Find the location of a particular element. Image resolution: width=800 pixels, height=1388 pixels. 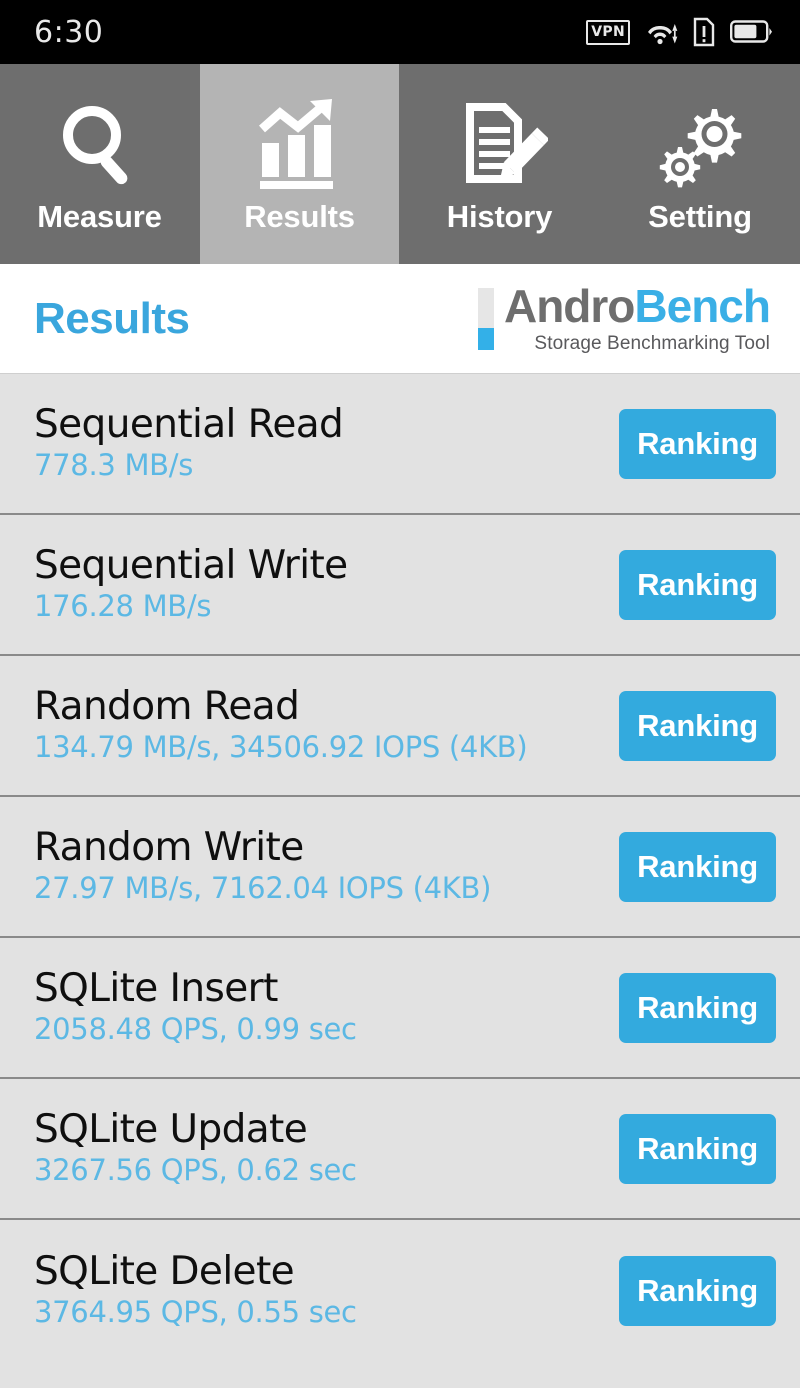

row-text-group: Sequential Write 176.28 MB/s is located at coordinates (191, 583).